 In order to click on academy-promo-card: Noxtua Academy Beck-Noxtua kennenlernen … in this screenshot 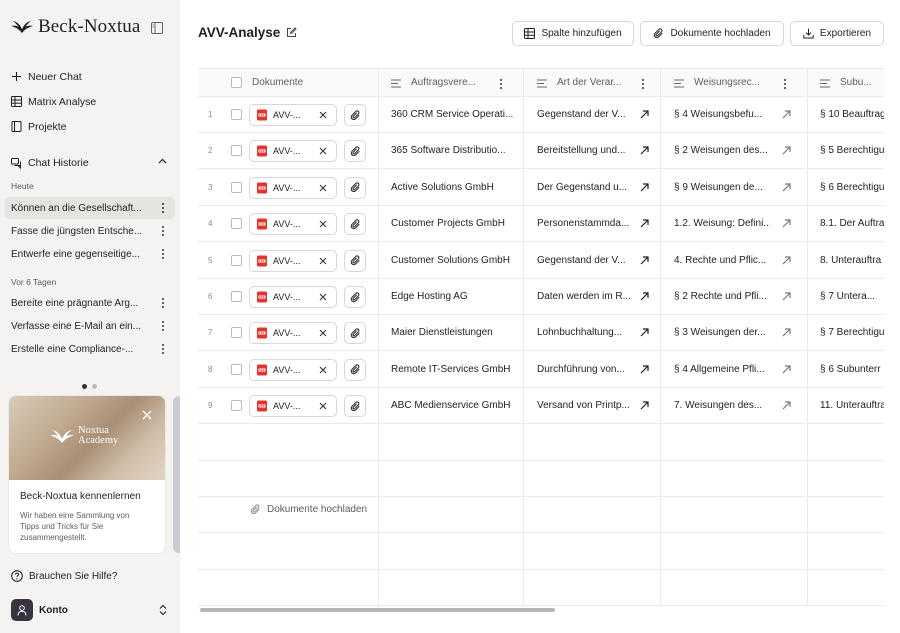, I will do `click(87, 474)`.